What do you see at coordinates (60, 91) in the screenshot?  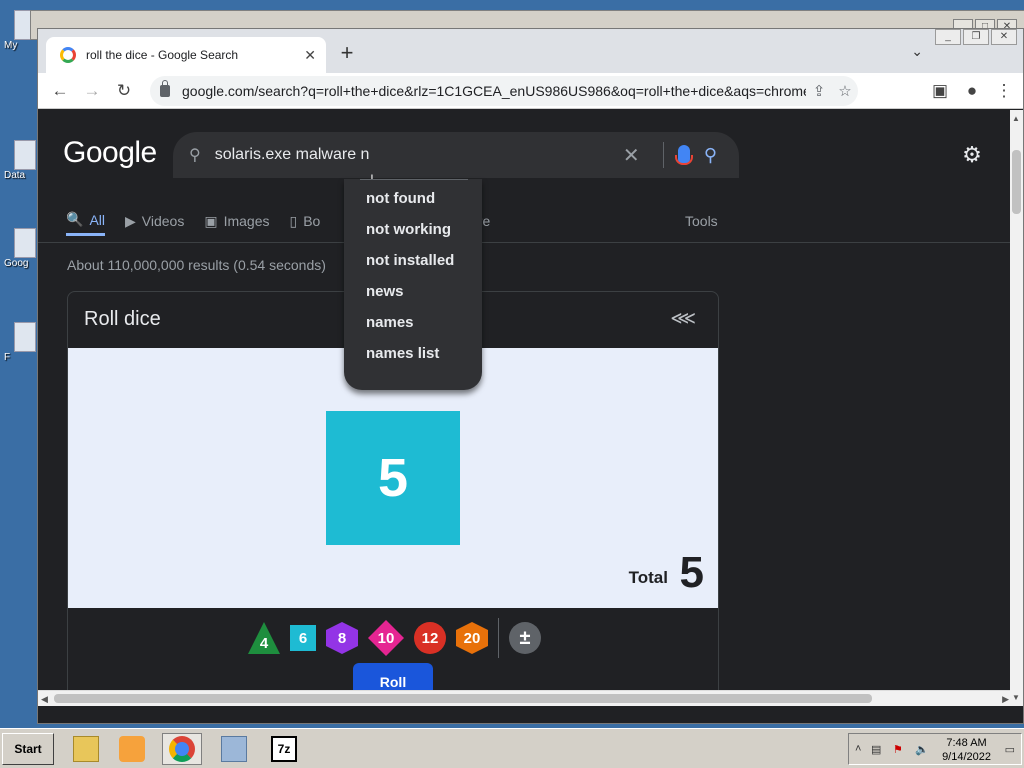 I see `back-button: ←` at bounding box center [60, 91].